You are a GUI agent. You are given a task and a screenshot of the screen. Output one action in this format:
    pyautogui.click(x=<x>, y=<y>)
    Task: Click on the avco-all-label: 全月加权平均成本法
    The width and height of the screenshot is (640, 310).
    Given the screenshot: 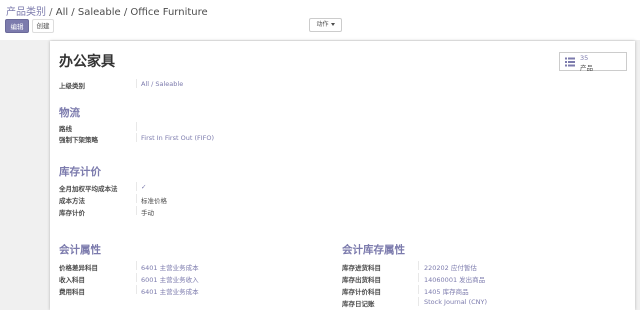 What is the action you would take?
    pyautogui.click(x=88, y=189)
    